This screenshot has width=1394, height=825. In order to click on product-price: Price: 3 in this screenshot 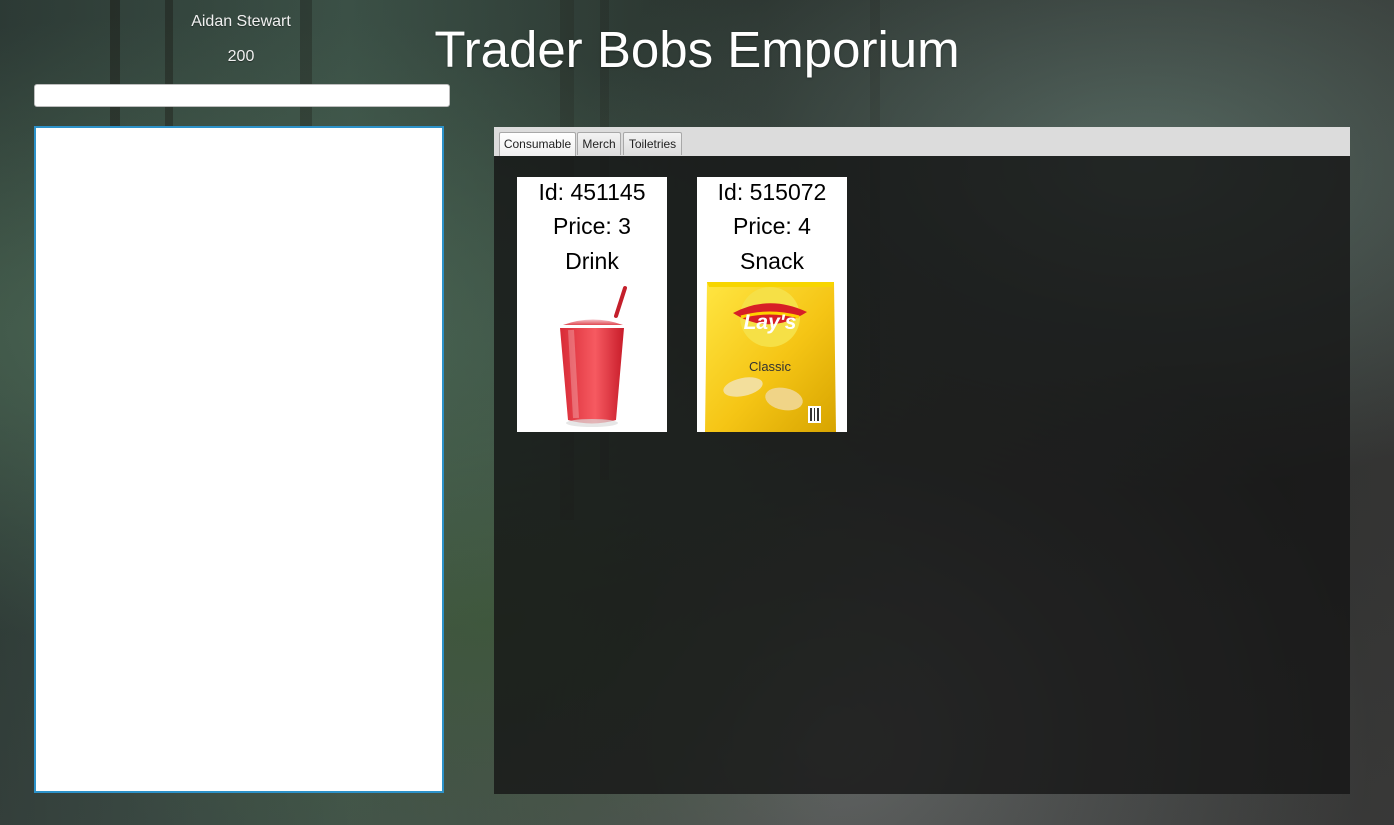, I will do `click(592, 226)`.